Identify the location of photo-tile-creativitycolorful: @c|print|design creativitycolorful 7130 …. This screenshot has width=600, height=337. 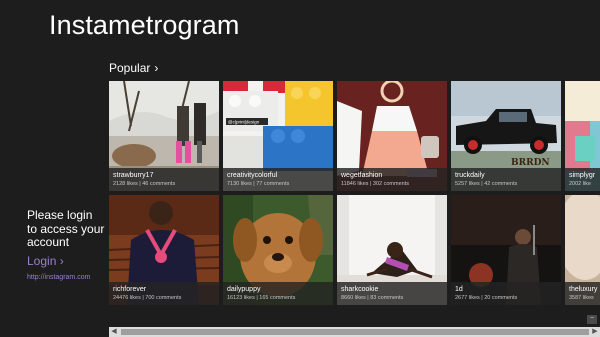
(278, 136).